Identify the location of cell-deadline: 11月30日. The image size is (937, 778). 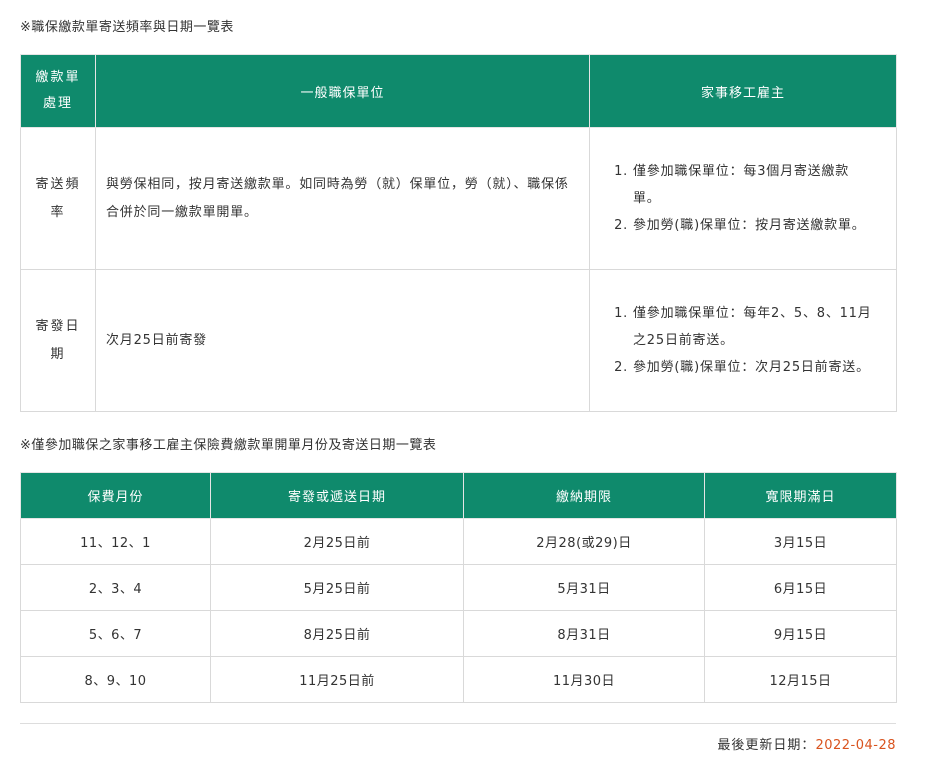
(584, 679).